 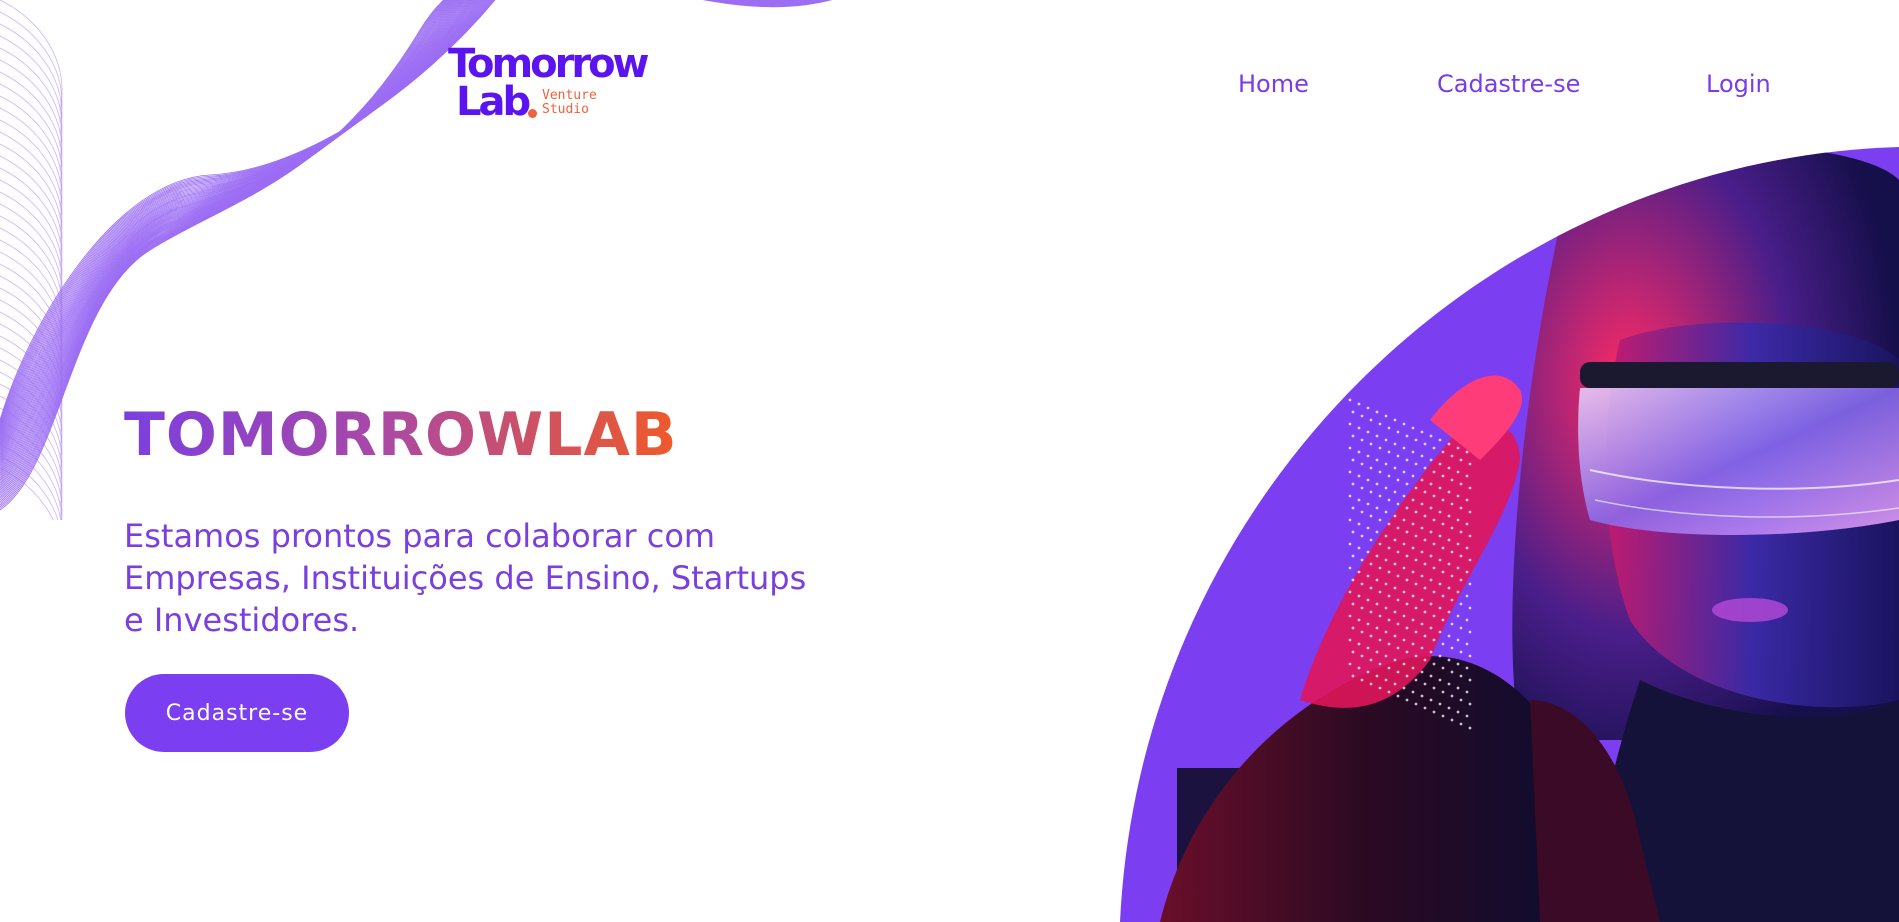 I want to click on hero-title: TOMORROWLAB, so click(x=401, y=435).